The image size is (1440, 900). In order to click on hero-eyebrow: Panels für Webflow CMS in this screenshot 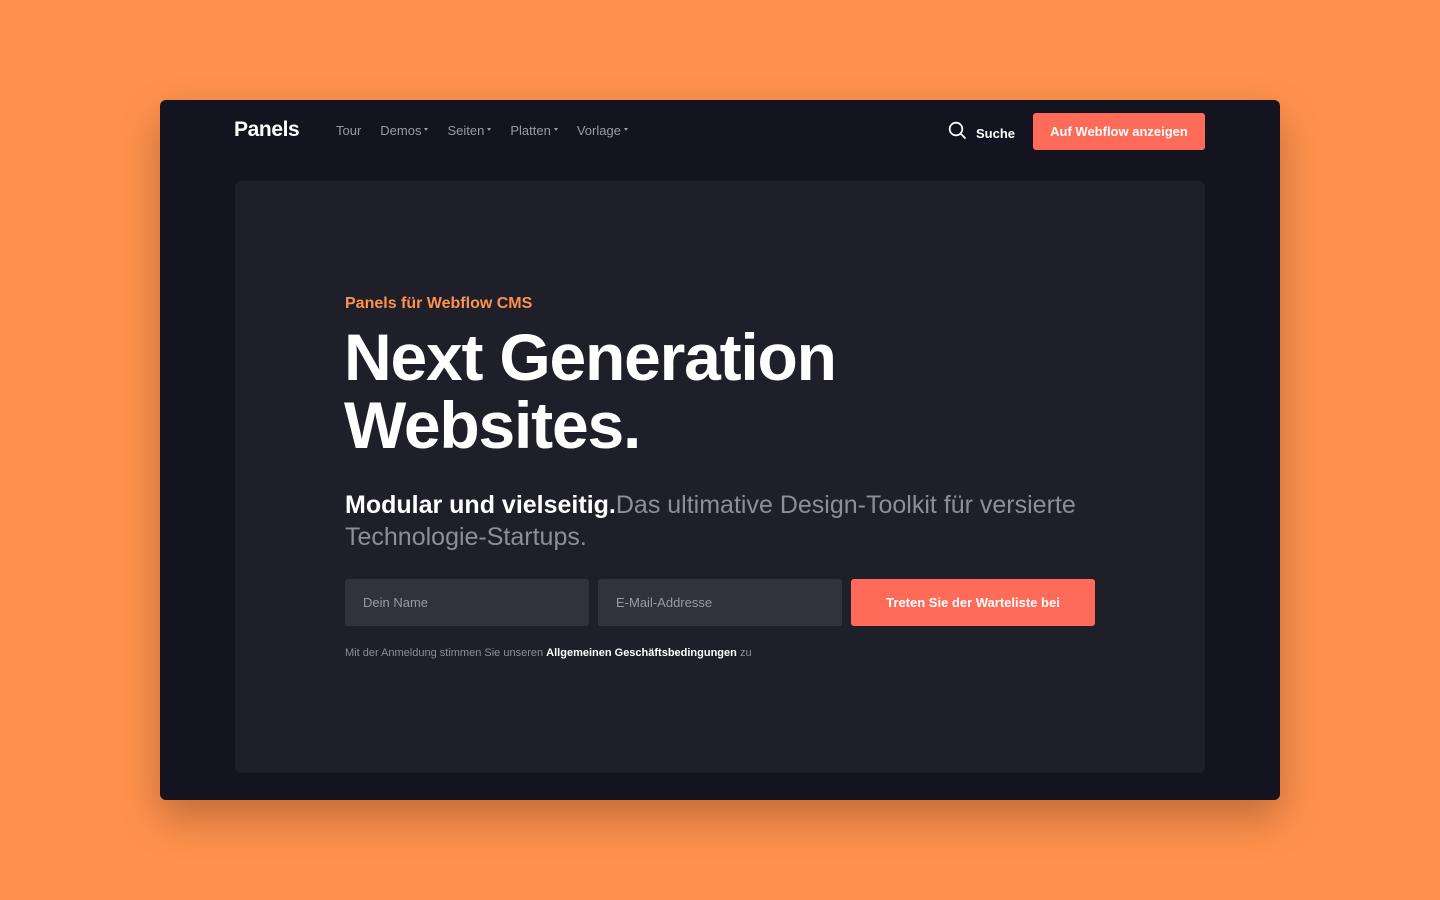, I will do `click(439, 303)`.